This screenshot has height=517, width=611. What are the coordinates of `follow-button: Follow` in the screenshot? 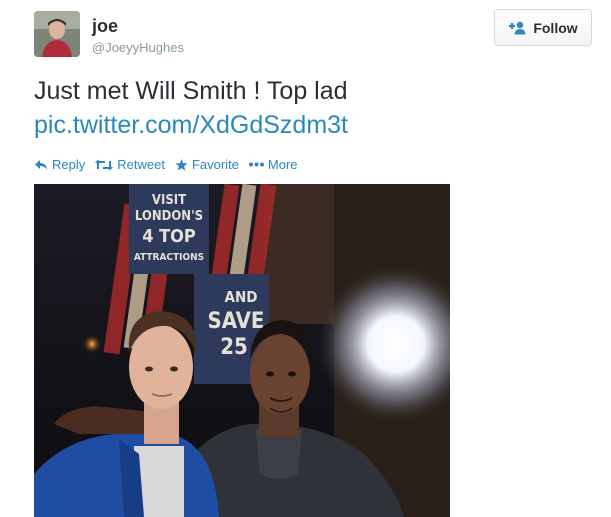 It's located at (543, 27).